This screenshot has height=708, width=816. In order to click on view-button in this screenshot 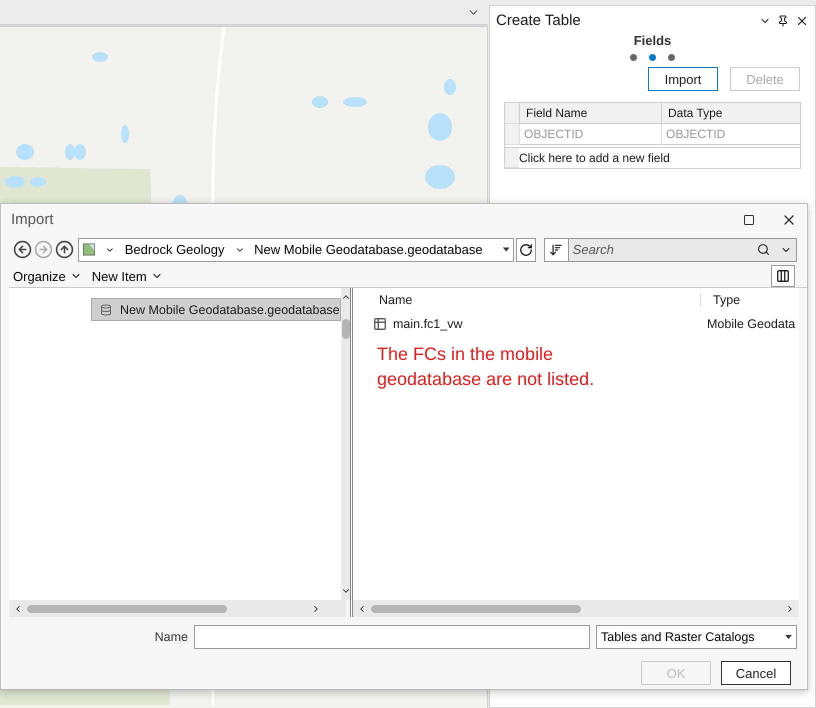, I will do `click(783, 276)`.